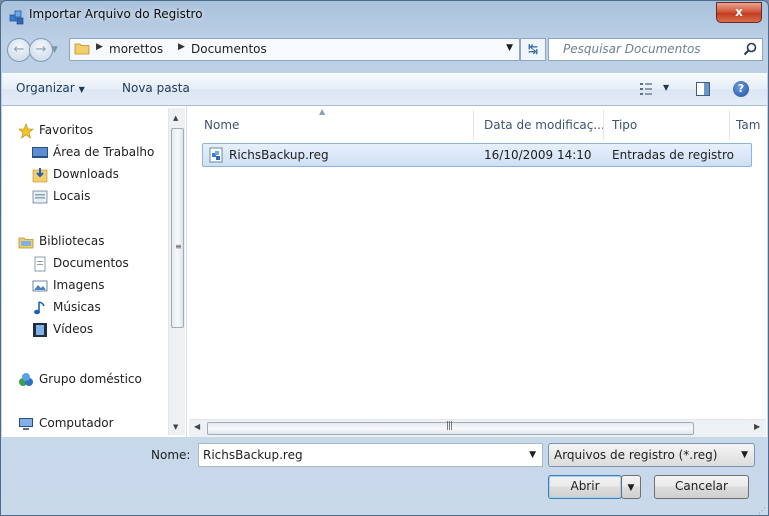 The image size is (769, 516). What do you see at coordinates (384, 16) in the screenshot?
I see `title-bar: Importar Arquivo do Registro x` at bounding box center [384, 16].